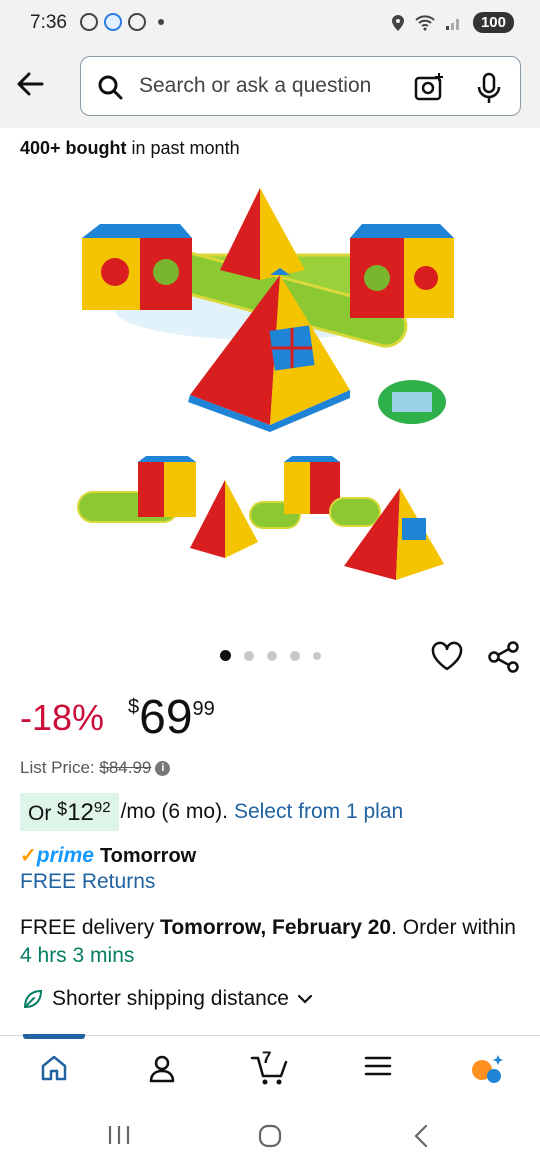 This screenshot has height=1170, width=540. Describe the element at coordinates (378, 1066) in the screenshot. I see `menu-icon` at that location.